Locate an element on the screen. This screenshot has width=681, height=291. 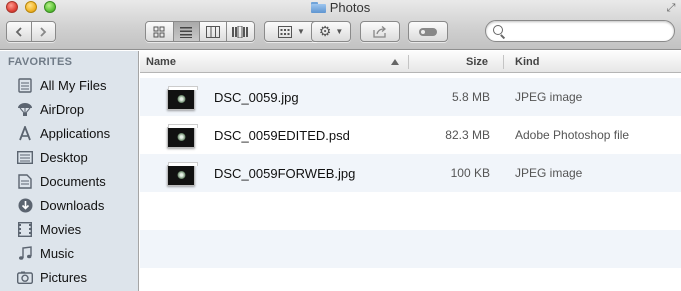
share-button is located at coordinates (380, 31).